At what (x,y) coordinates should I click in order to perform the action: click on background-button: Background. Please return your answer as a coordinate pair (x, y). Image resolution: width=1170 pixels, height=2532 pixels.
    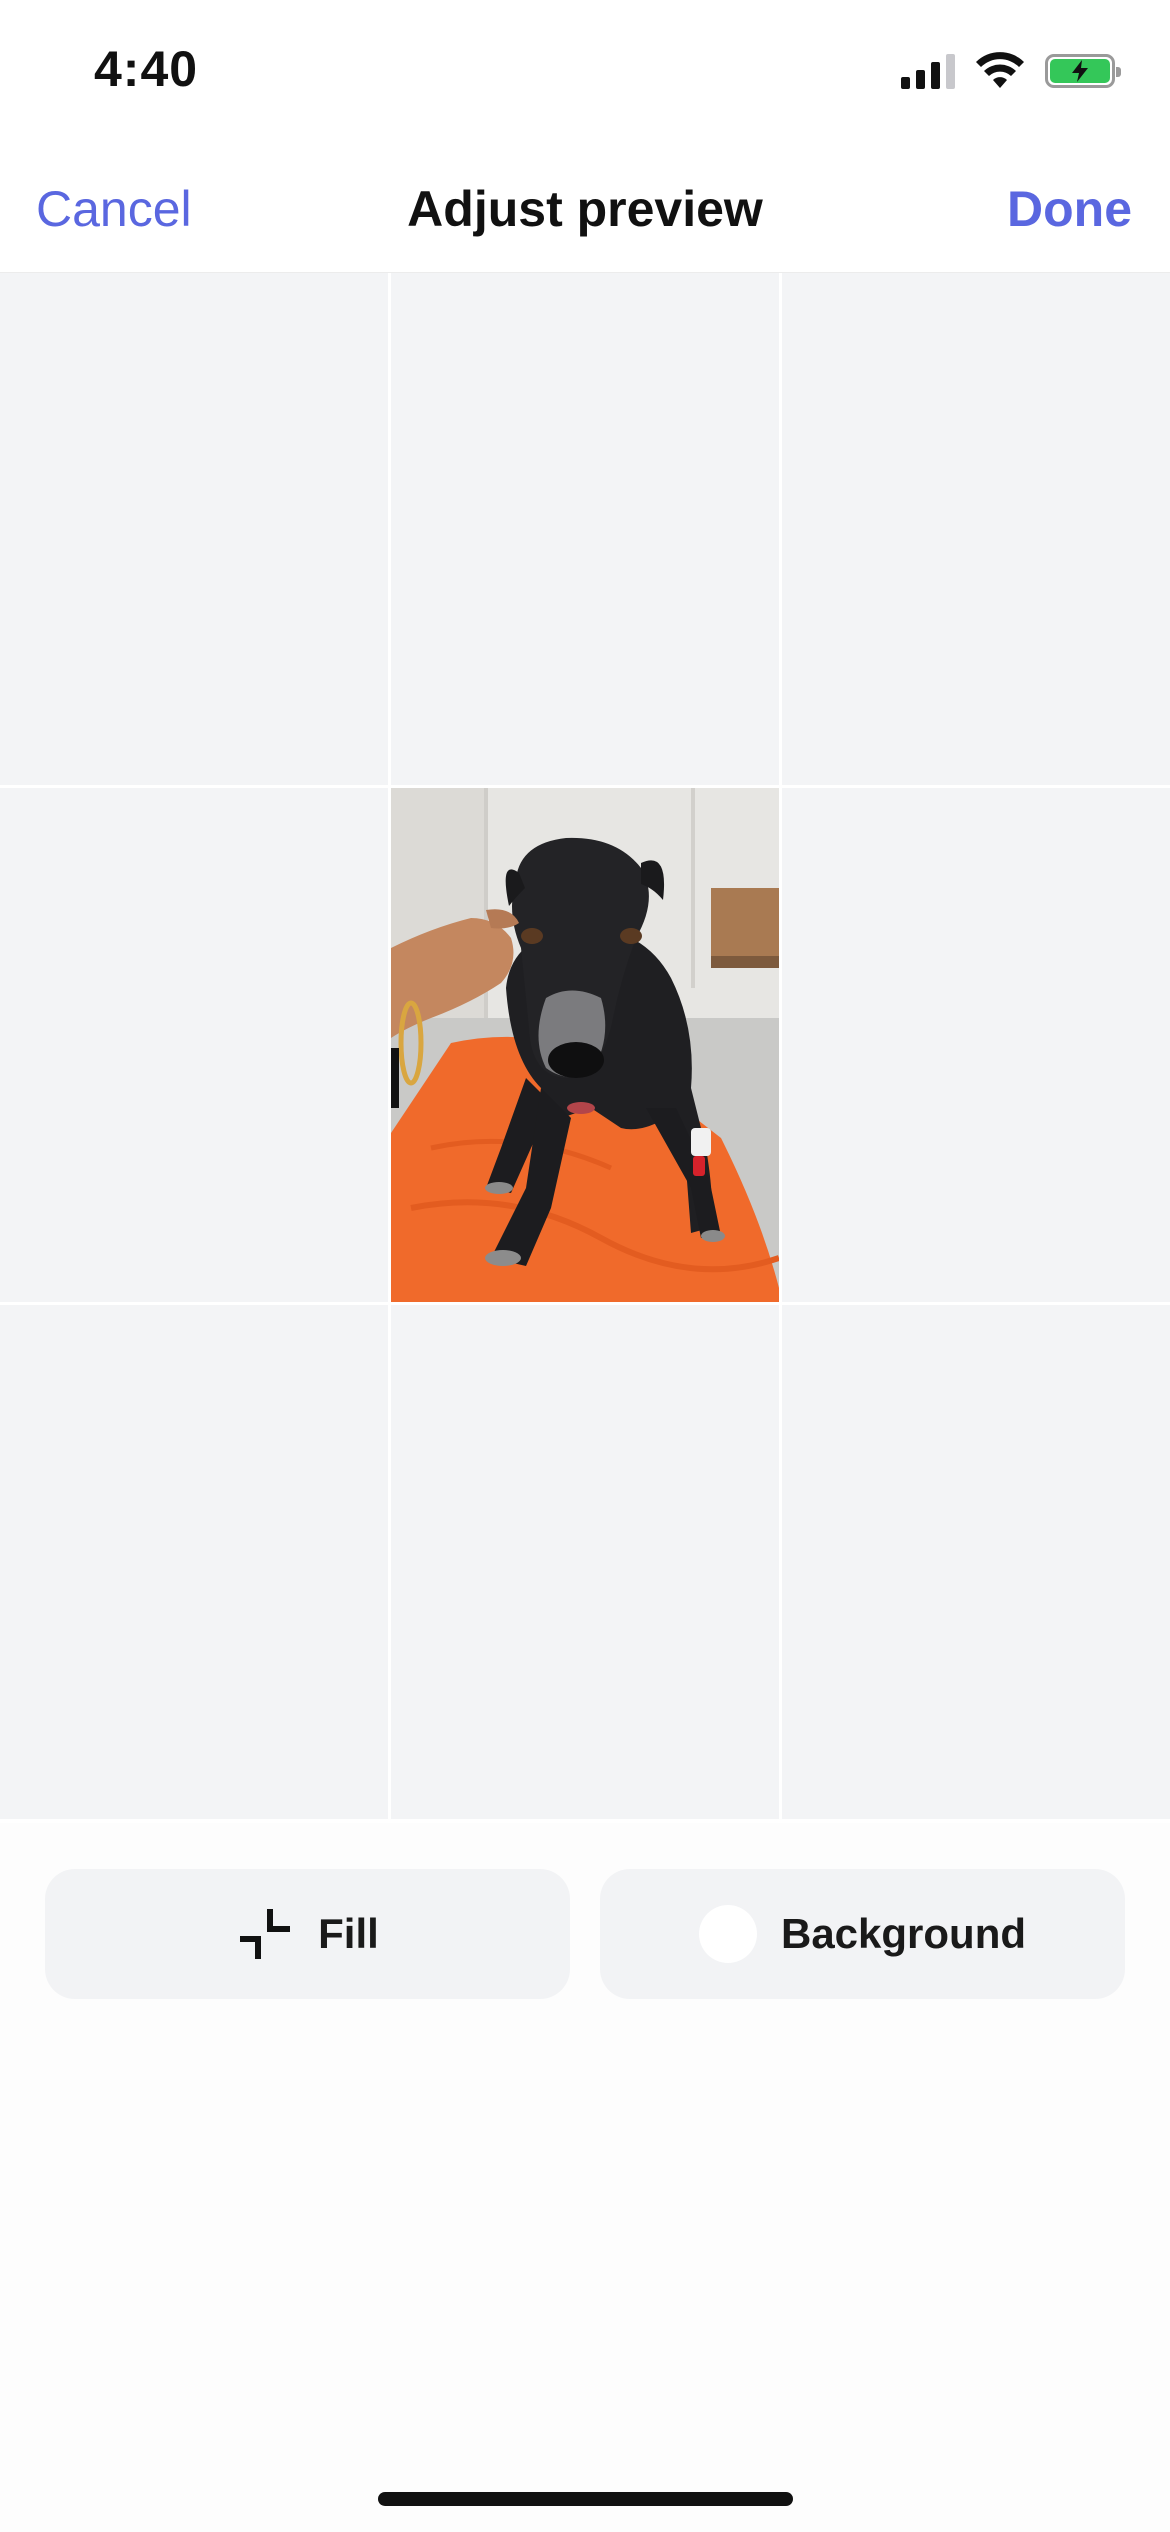
    Looking at the image, I should click on (862, 1934).